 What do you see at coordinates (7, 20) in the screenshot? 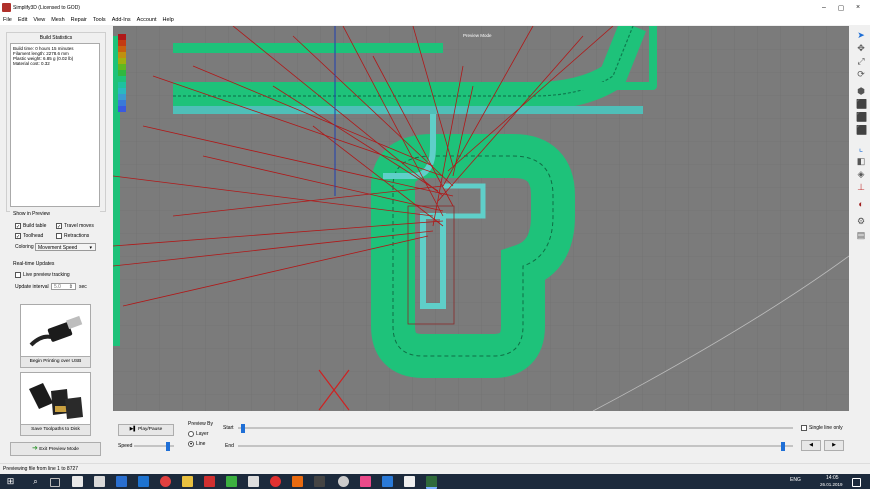
I see `menu-file: File` at bounding box center [7, 20].